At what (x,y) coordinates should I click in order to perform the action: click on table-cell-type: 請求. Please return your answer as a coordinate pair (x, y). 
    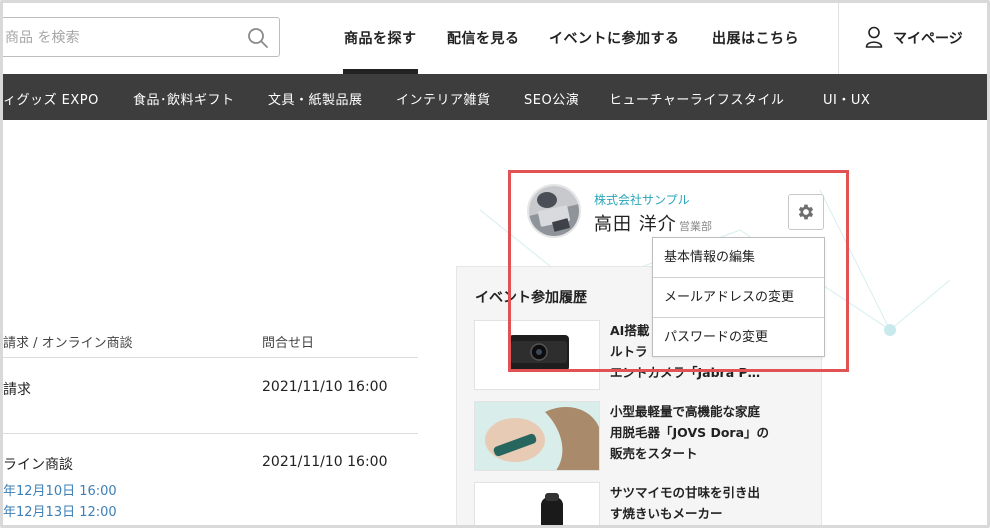
    Looking at the image, I should click on (17, 390).